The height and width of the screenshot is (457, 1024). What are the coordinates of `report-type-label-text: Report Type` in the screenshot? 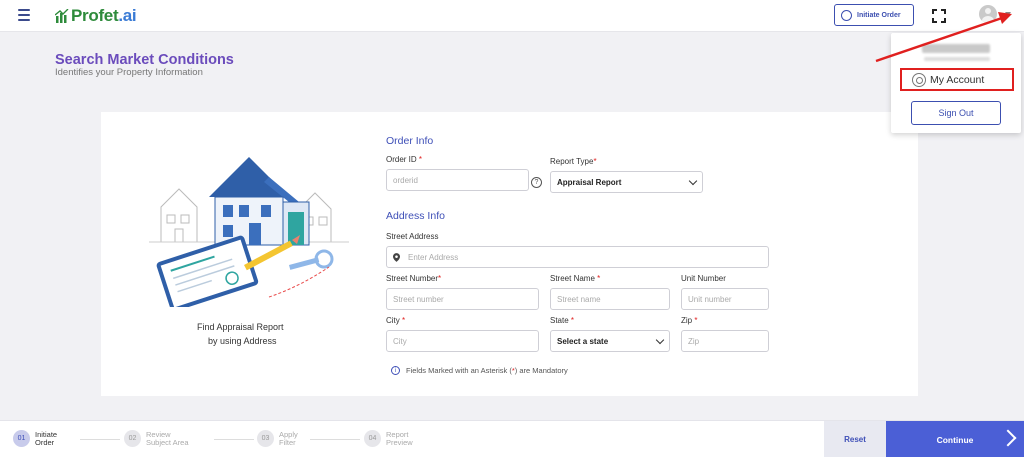 It's located at (572, 161).